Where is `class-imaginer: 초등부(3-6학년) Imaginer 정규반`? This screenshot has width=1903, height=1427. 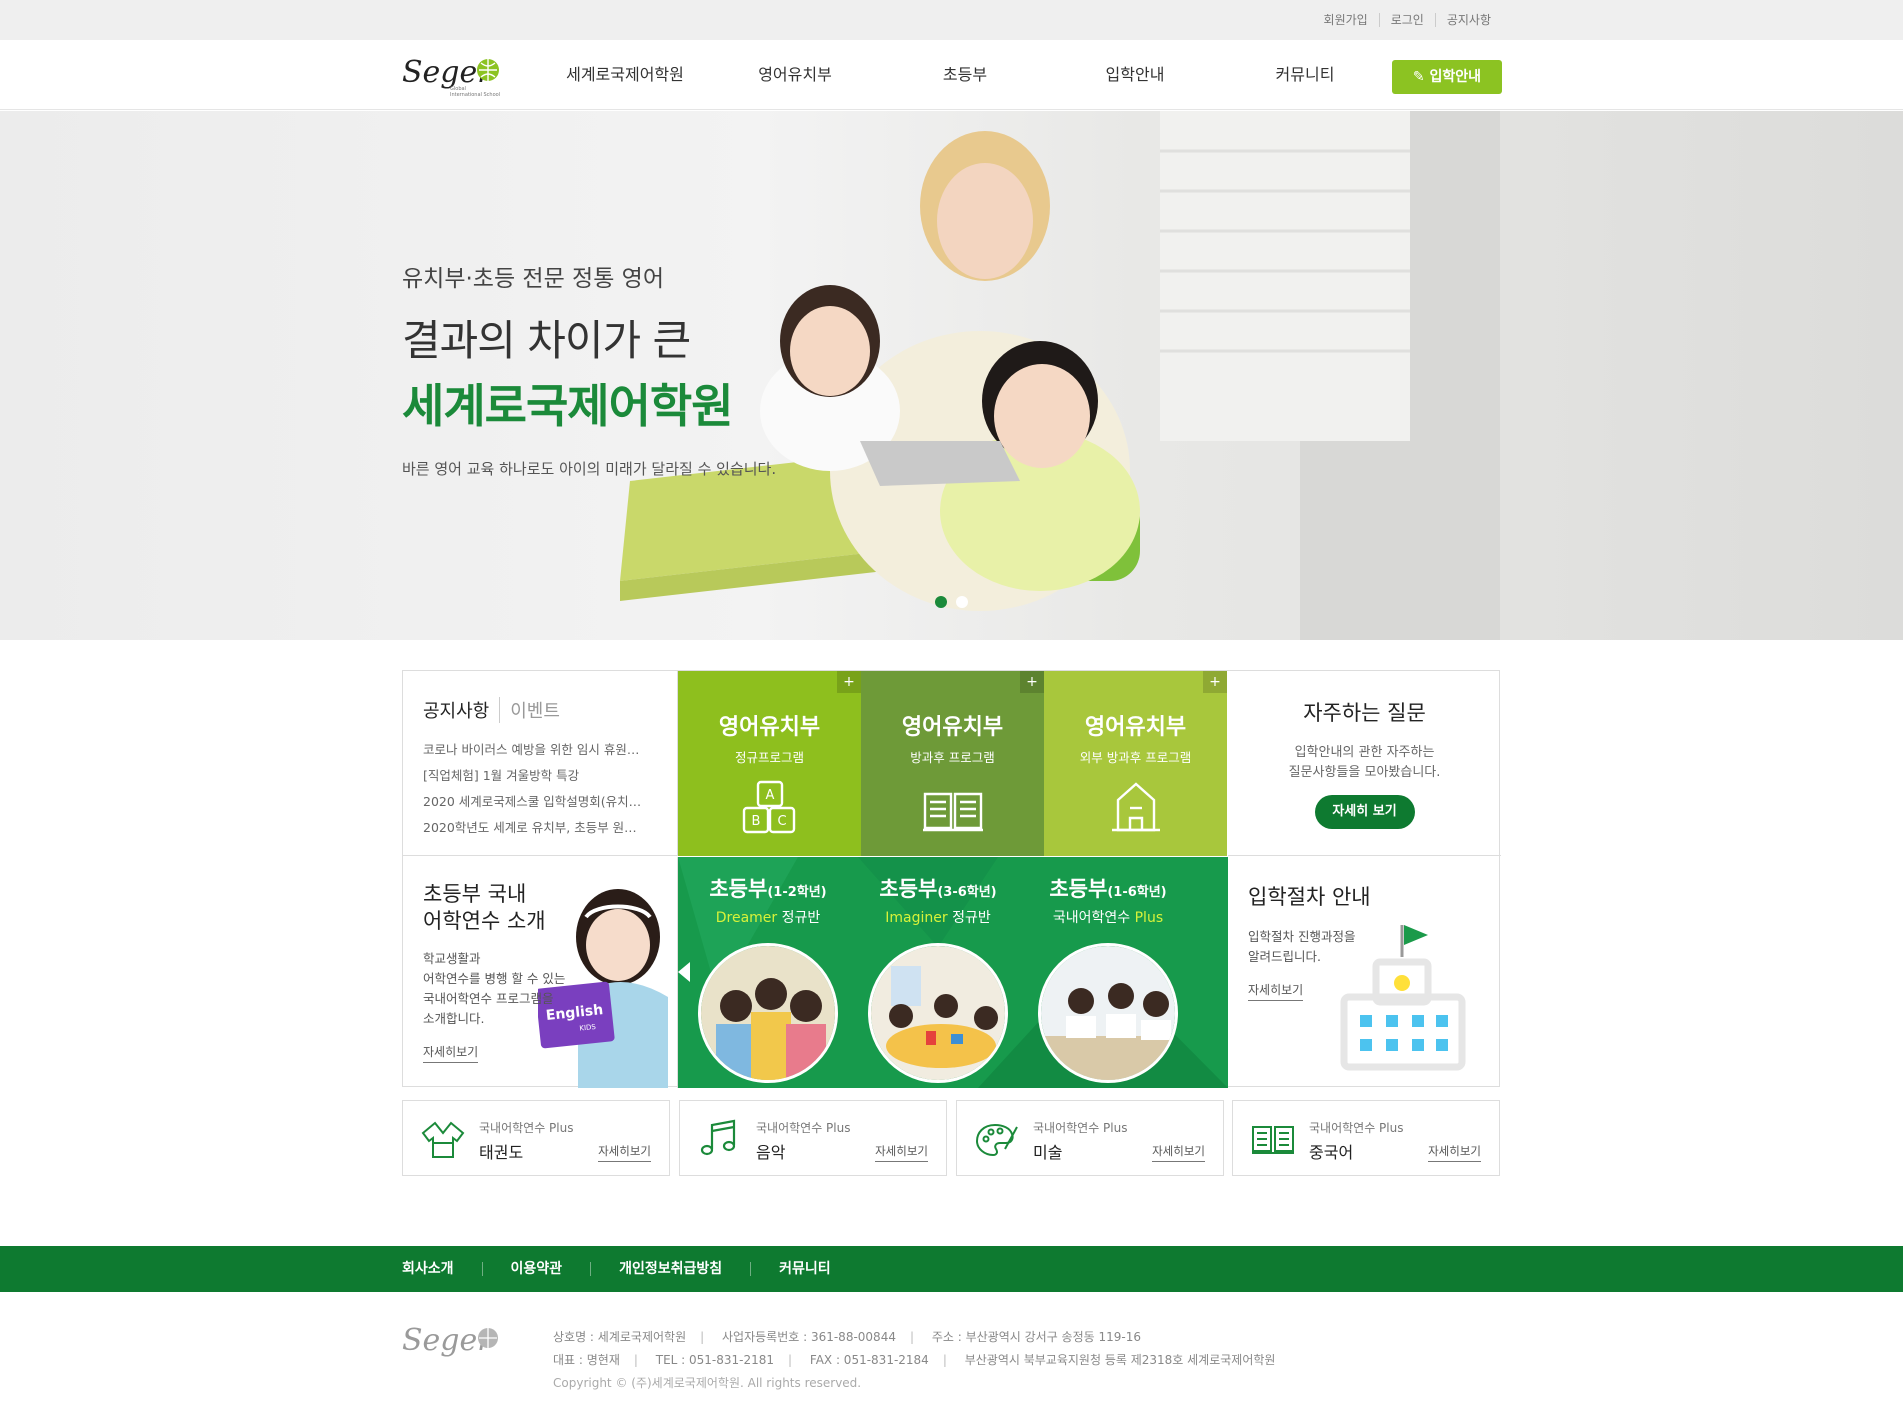
class-imaginer: 초등부(3-6학년) Imaginer 정규반 is located at coordinates (938, 978).